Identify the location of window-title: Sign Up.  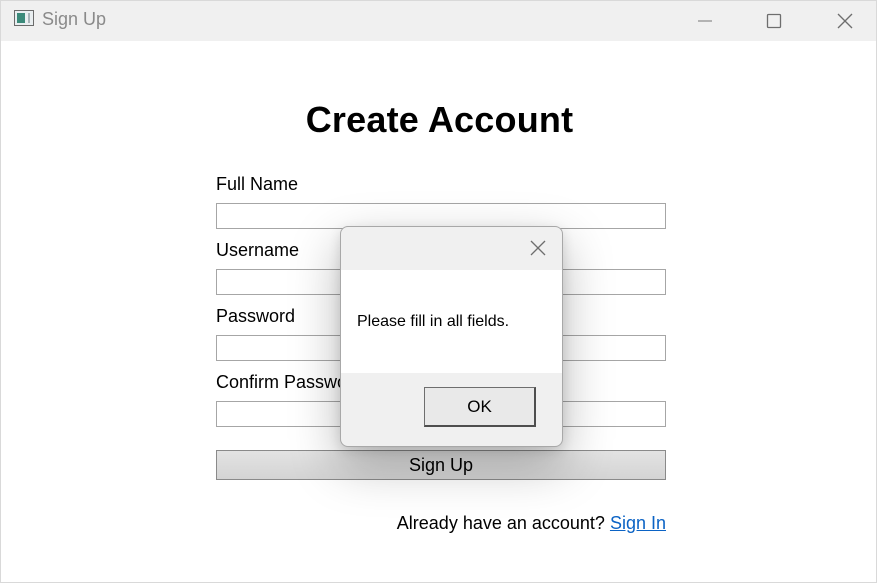
(74, 19).